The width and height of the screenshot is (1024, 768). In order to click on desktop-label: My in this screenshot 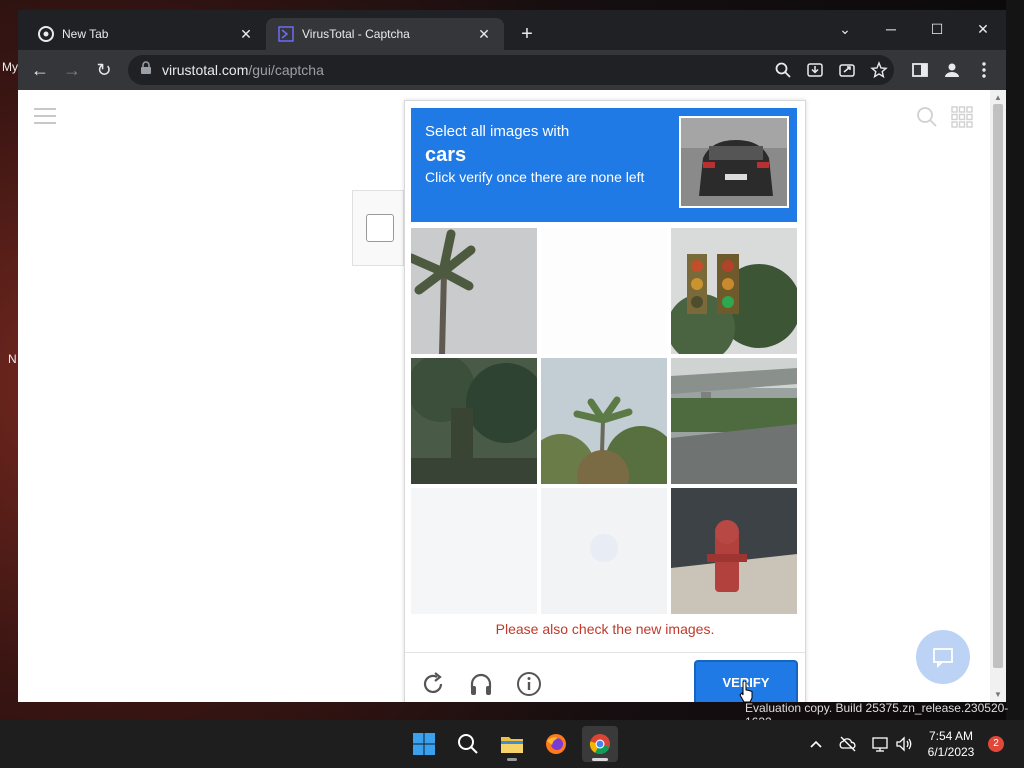, I will do `click(10, 67)`.